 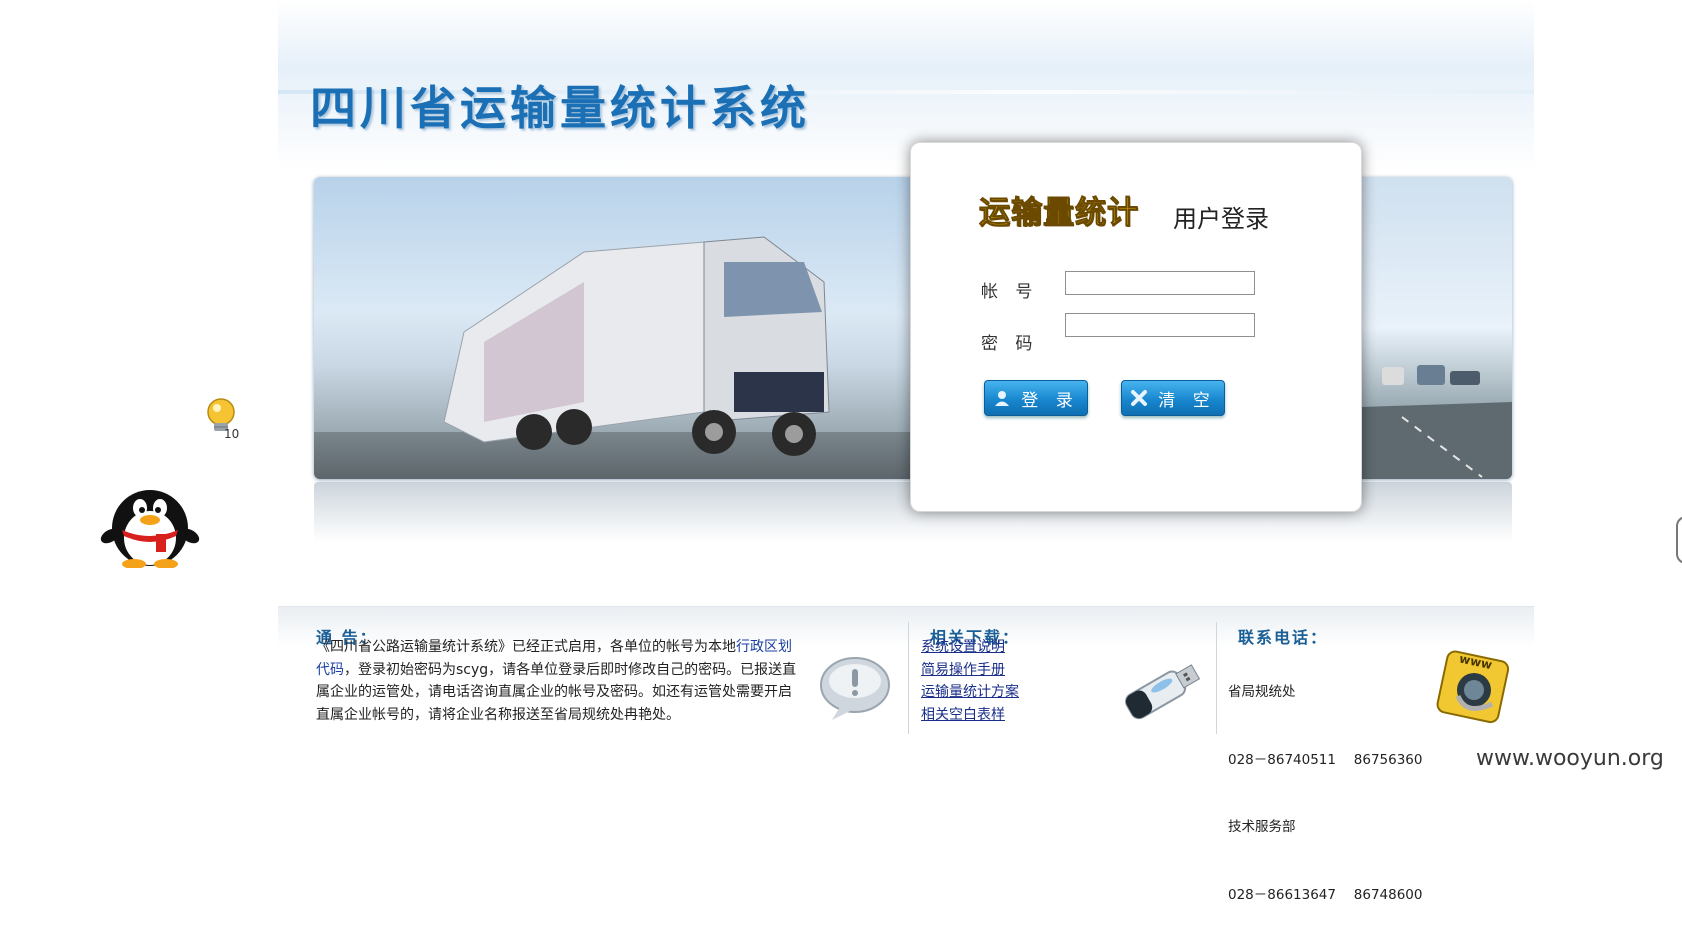 I want to click on clear-x-icon, so click(x=1139, y=398).